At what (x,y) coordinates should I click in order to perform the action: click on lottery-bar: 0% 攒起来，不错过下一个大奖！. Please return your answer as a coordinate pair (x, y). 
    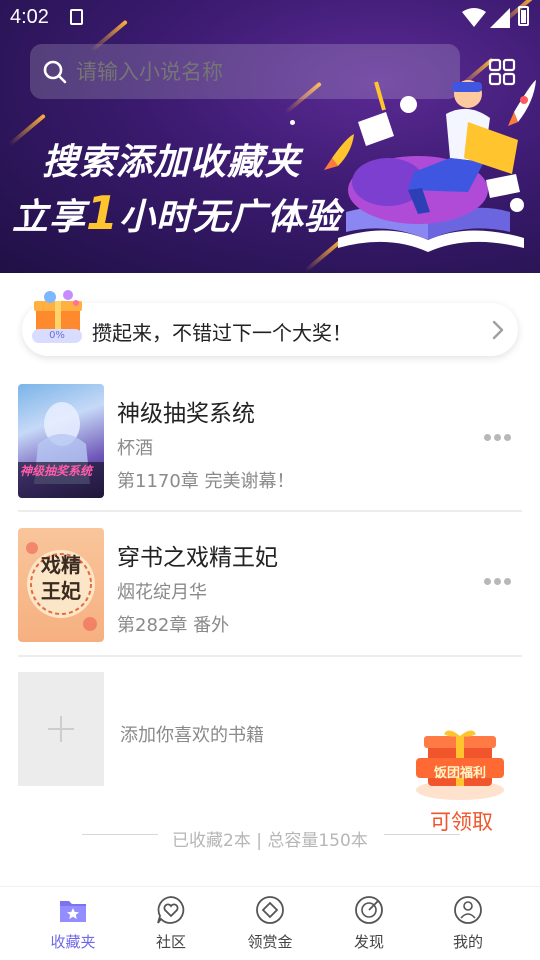
    Looking at the image, I should click on (270, 323).